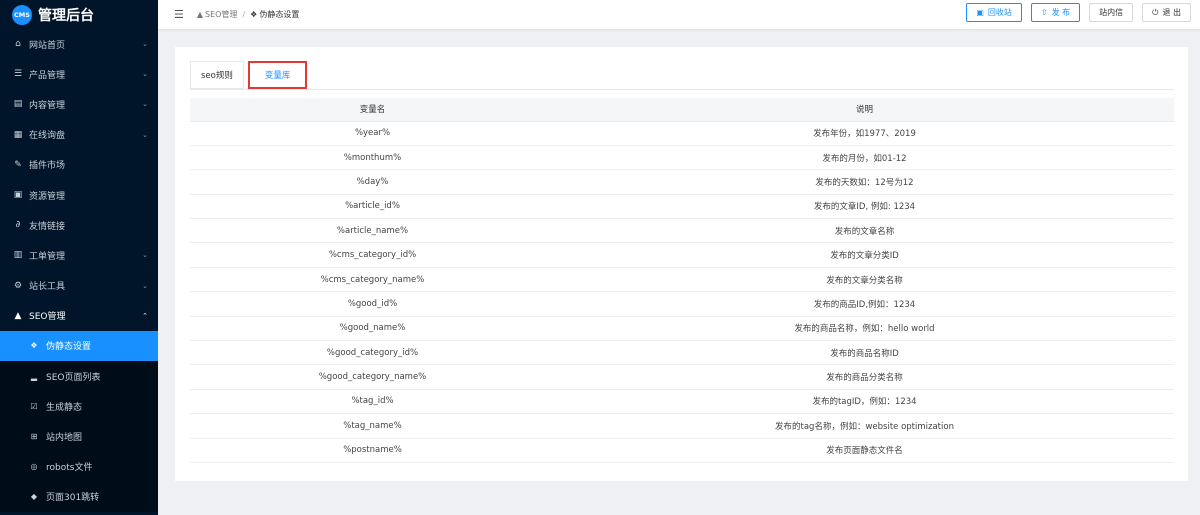  I want to click on menu-fold-icon: ☰, so click(179, 14).